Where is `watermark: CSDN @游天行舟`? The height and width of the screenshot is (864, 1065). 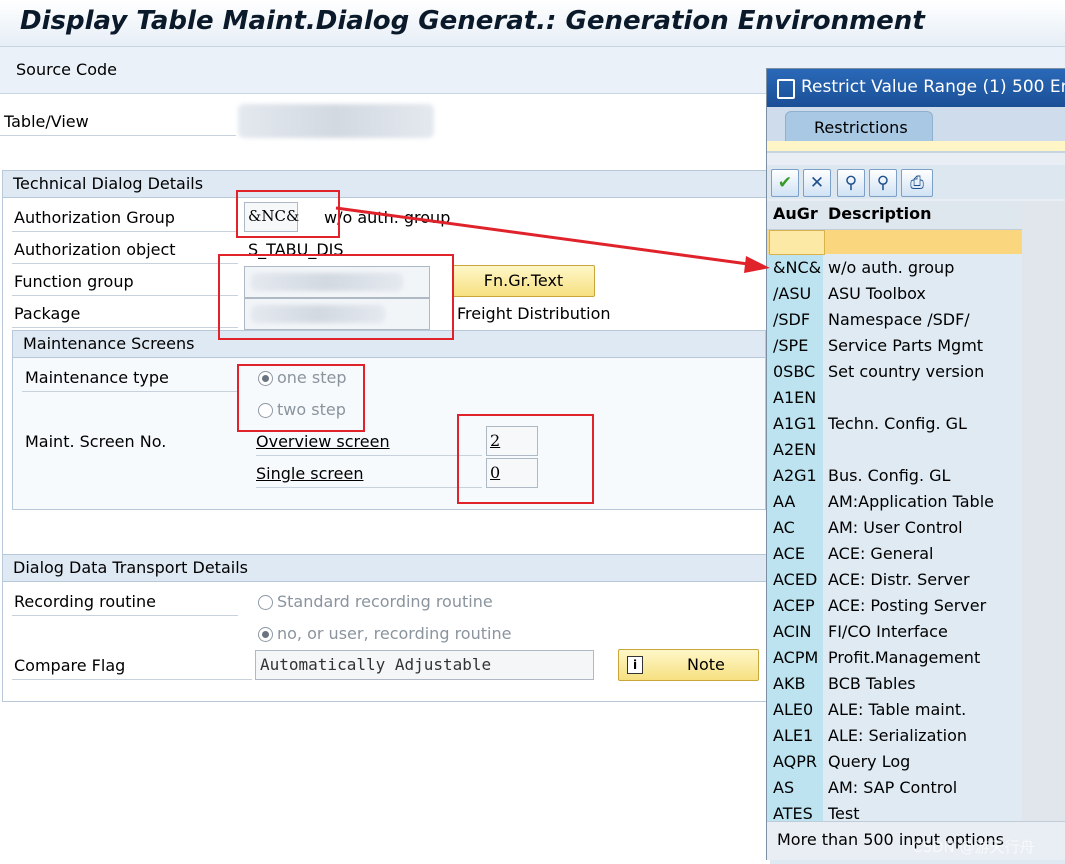 watermark: CSDN @游天行舟 is located at coordinates (973, 847).